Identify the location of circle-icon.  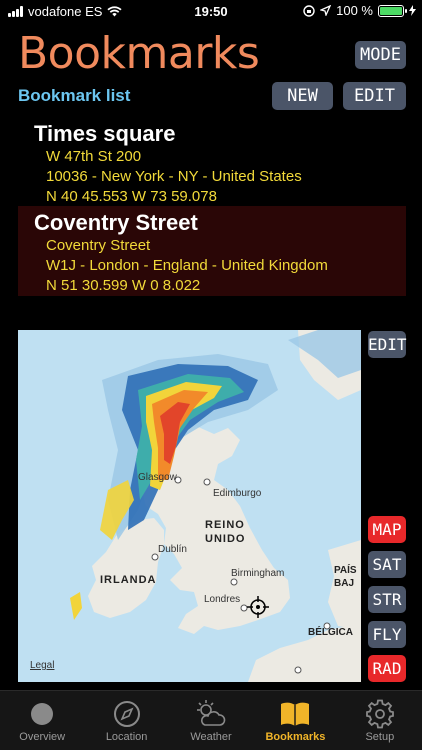
(42, 714).